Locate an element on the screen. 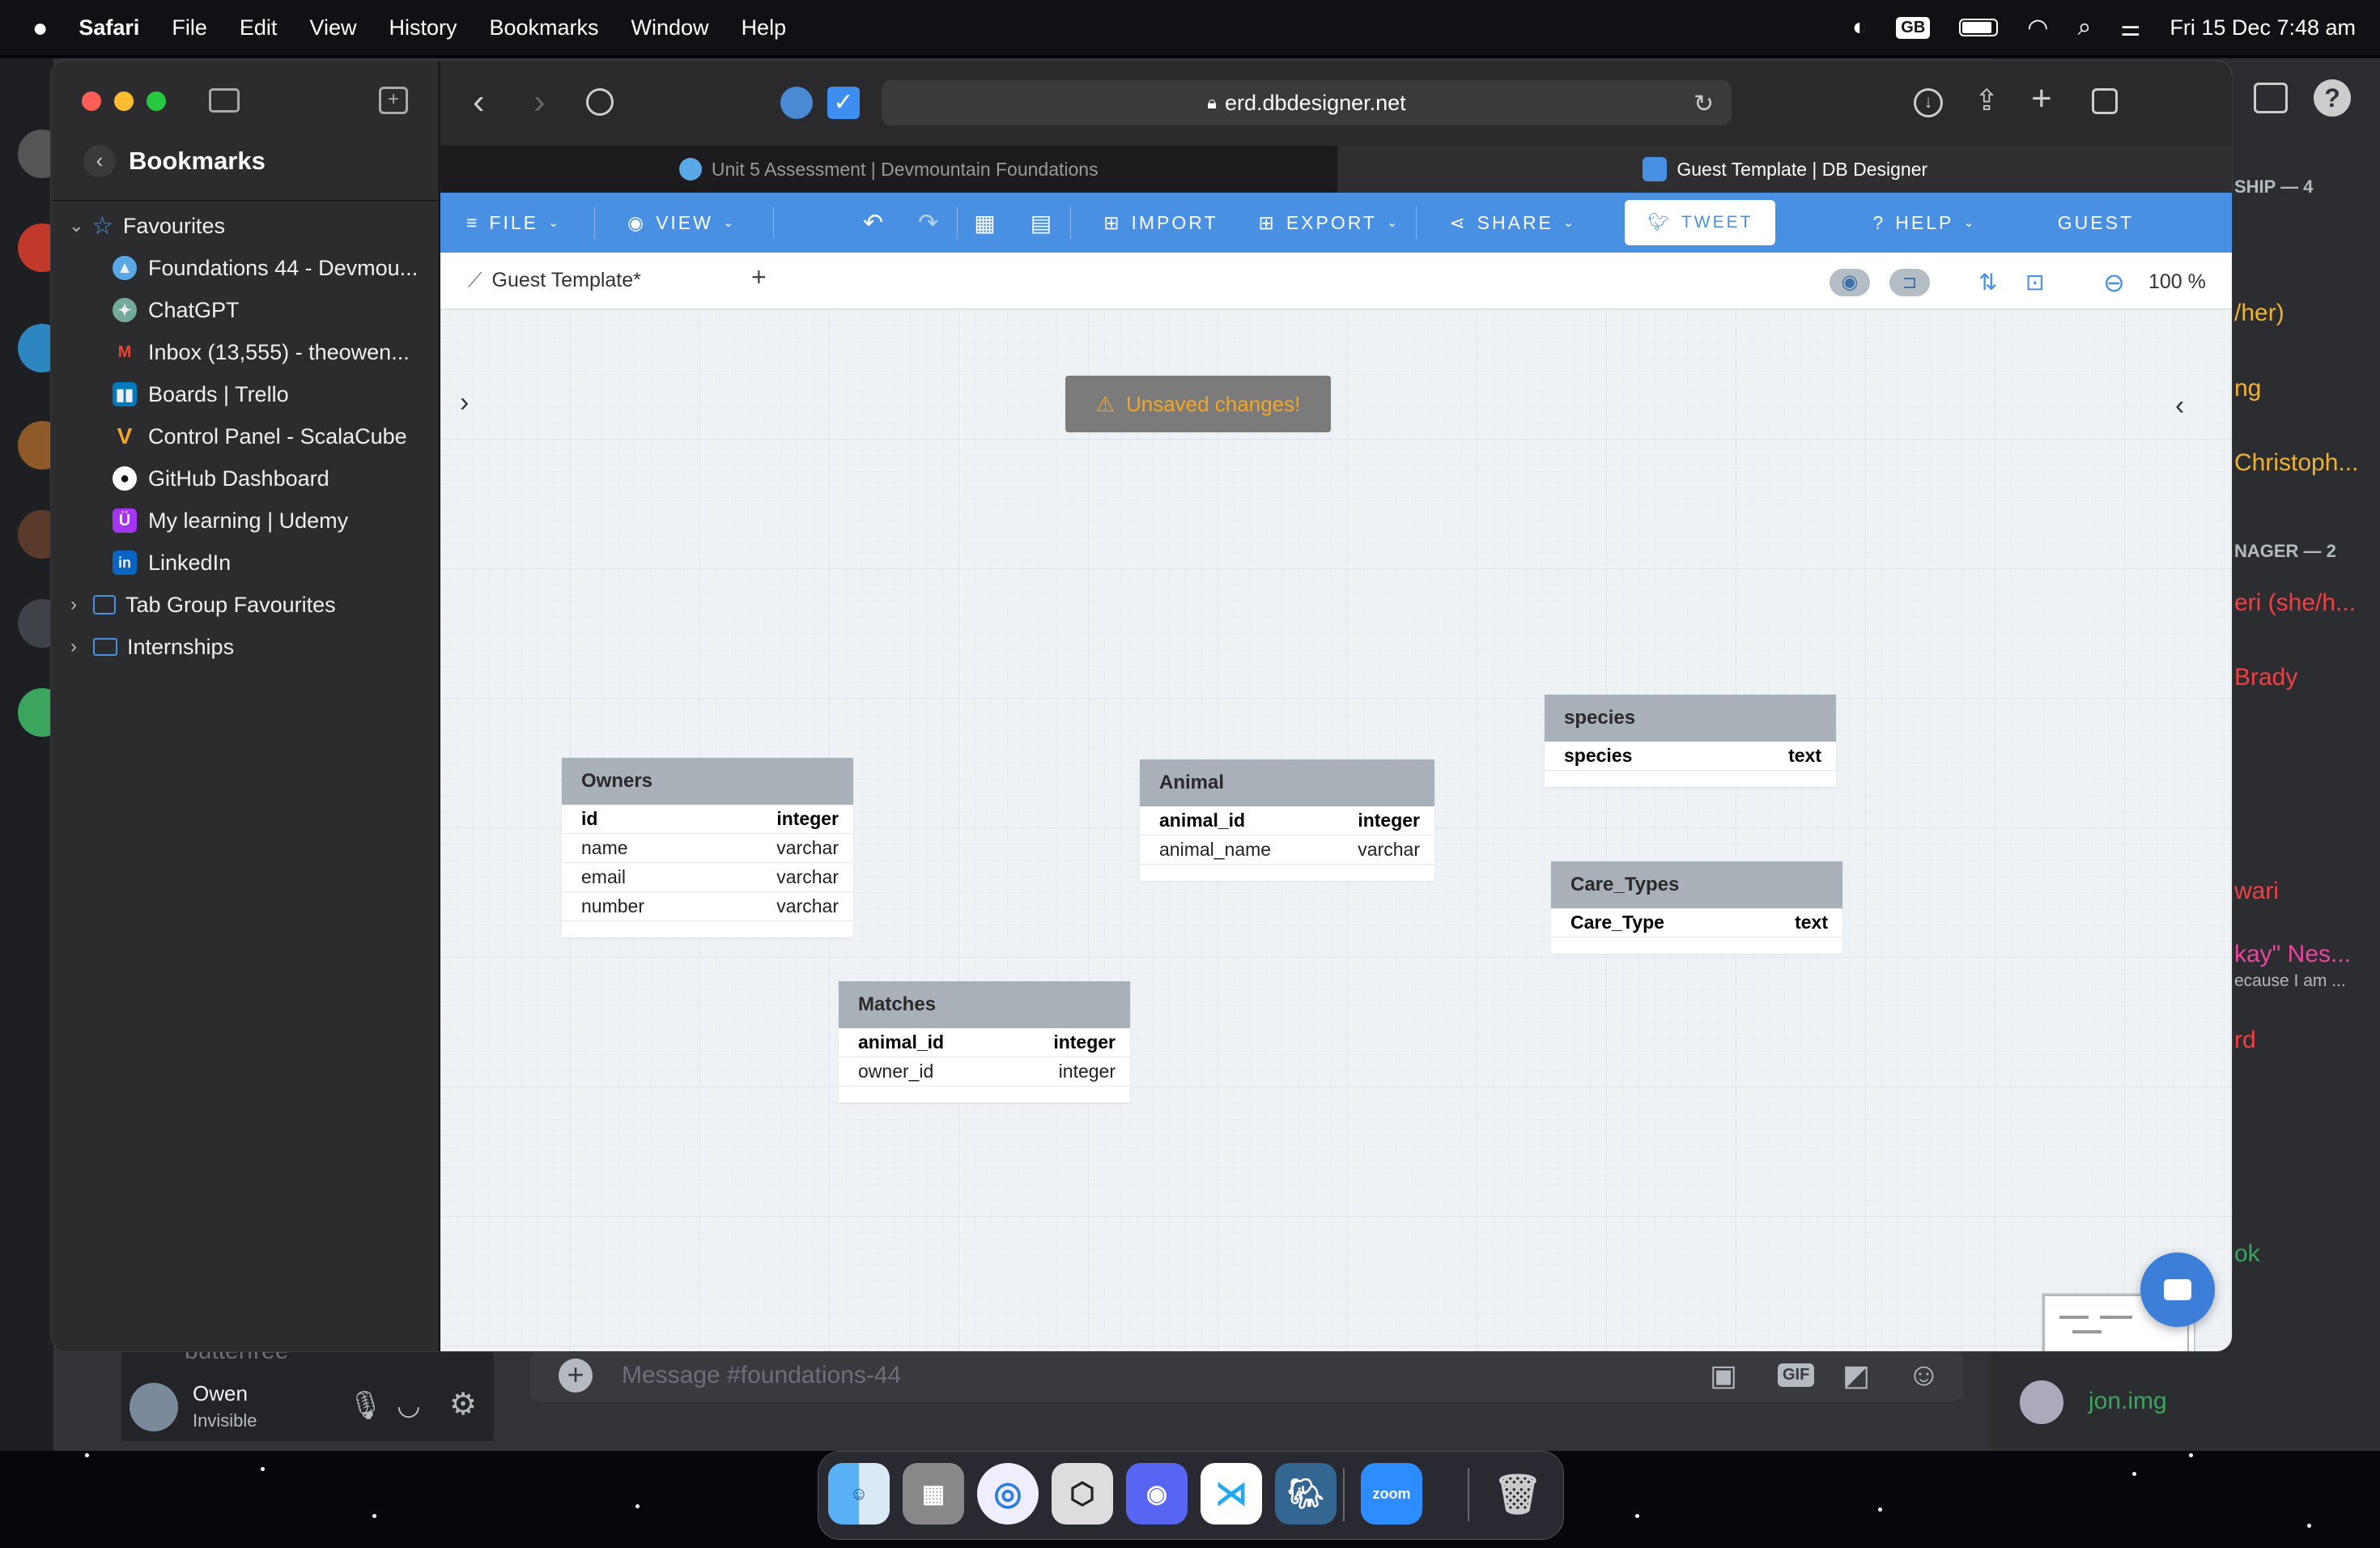  back-icon: ‹ is located at coordinates (479, 102).